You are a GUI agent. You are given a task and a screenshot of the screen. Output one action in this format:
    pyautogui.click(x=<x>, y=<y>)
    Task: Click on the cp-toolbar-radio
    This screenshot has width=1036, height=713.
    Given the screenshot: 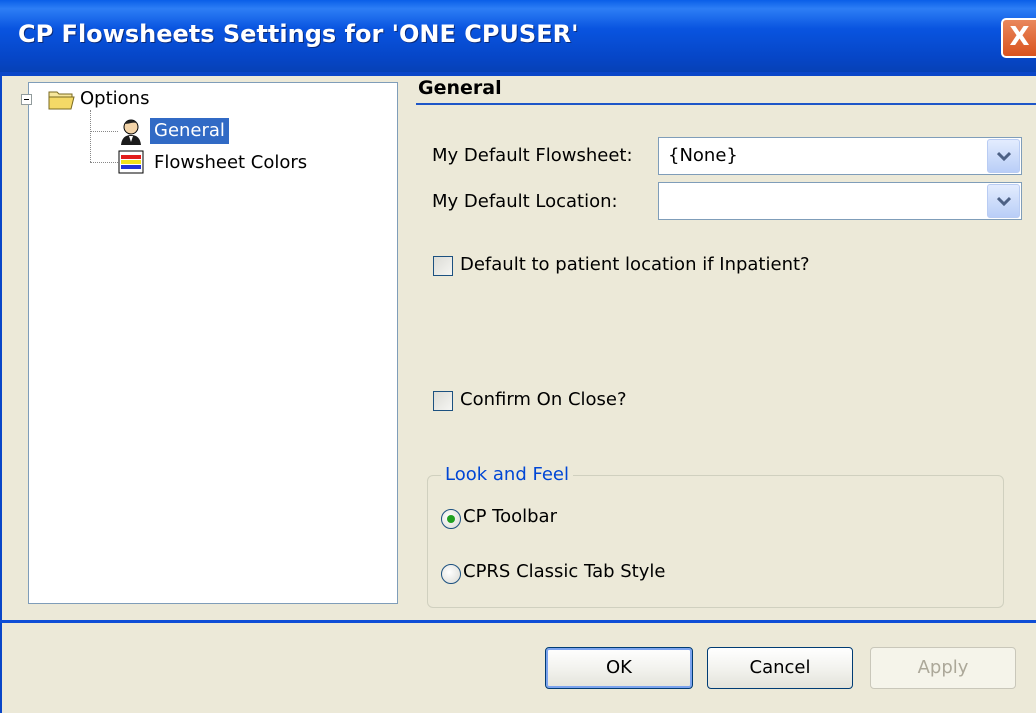 What is the action you would take?
    pyautogui.click(x=451, y=519)
    